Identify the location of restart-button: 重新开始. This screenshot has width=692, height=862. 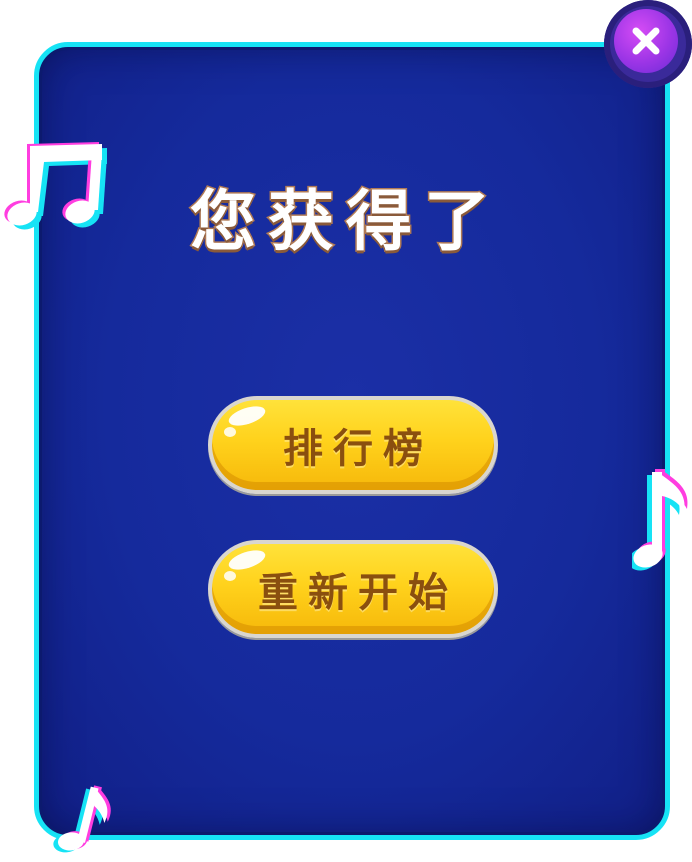
(353, 589).